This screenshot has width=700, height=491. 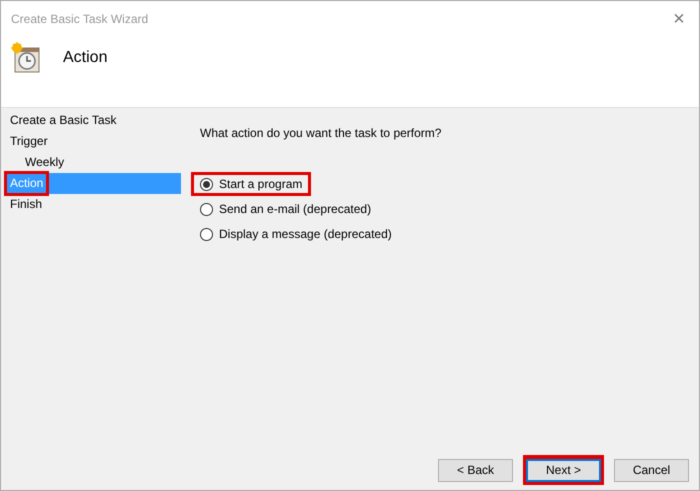 I want to click on wizard-button: Cancel, so click(x=651, y=470).